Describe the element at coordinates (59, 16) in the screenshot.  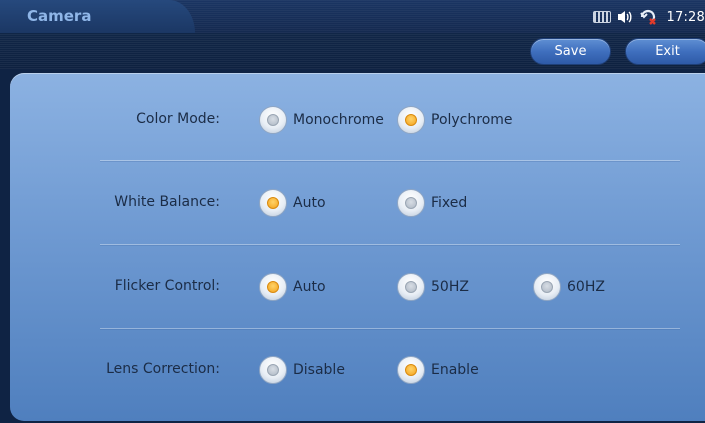
I see `window-title: Camera` at that location.